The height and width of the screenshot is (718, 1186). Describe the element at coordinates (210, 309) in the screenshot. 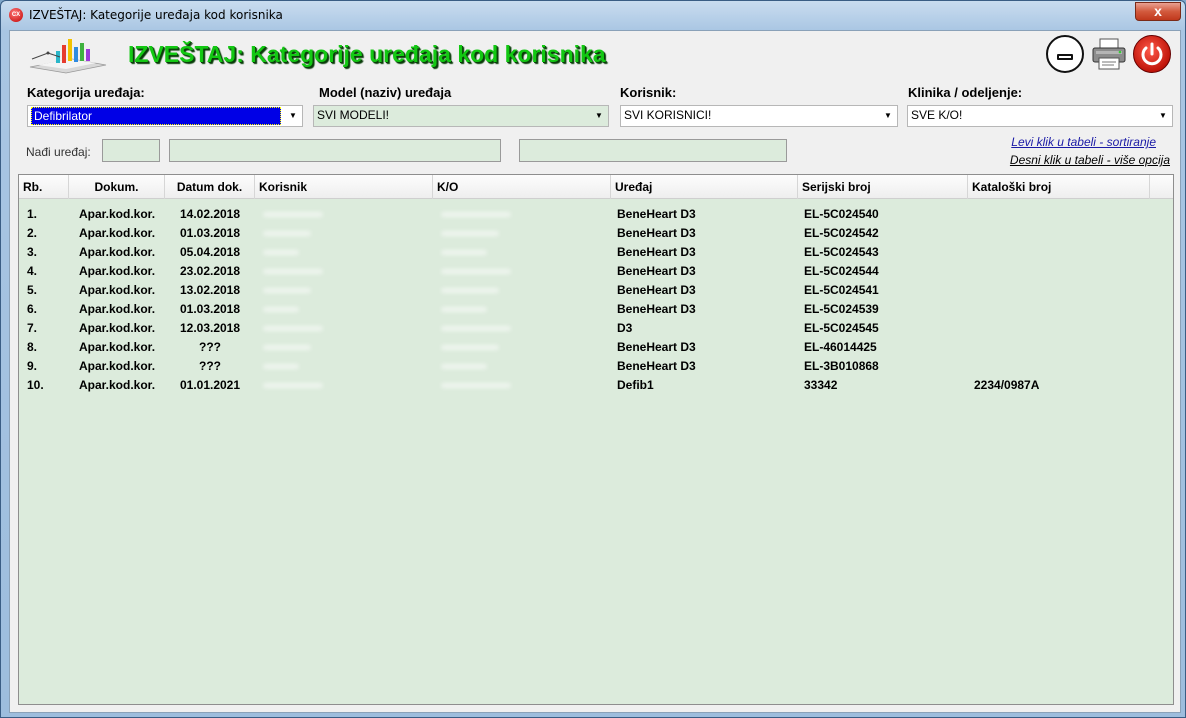

I see `cell-datum: 01.03.2018` at that location.